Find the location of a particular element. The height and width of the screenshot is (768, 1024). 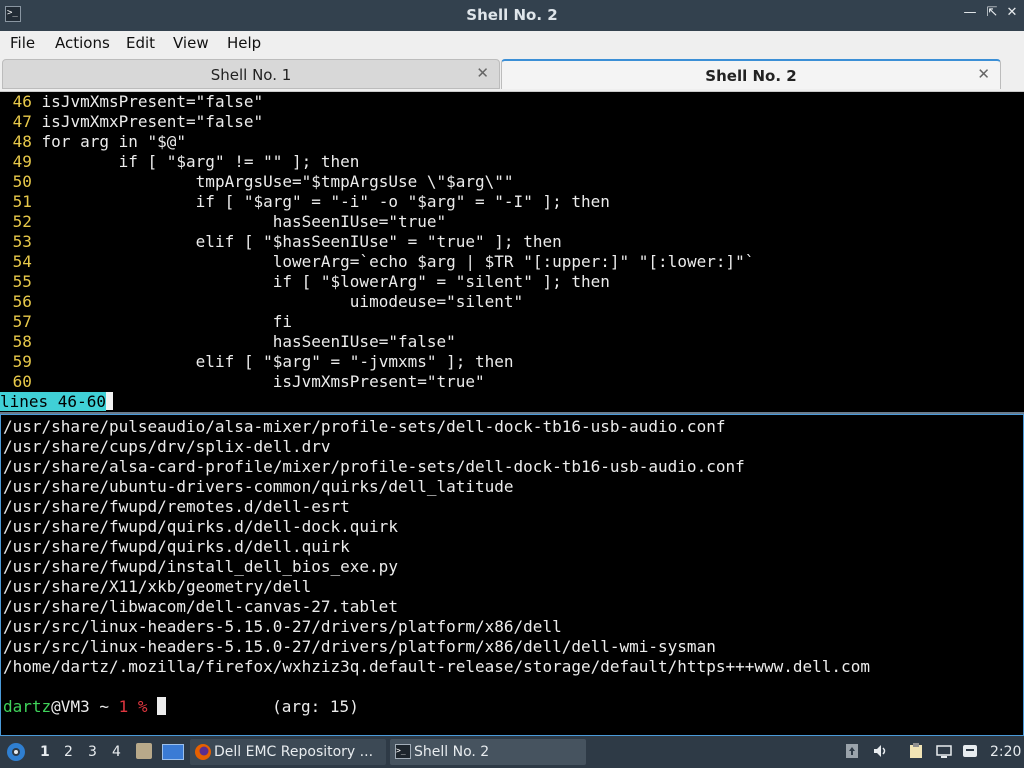

workspace-3: 3 is located at coordinates (92, 752).